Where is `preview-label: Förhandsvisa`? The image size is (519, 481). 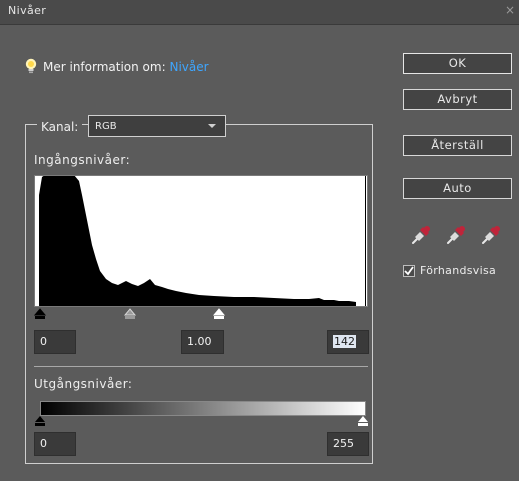
preview-label: Förhandsvisa is located at coordinates (458, 270).